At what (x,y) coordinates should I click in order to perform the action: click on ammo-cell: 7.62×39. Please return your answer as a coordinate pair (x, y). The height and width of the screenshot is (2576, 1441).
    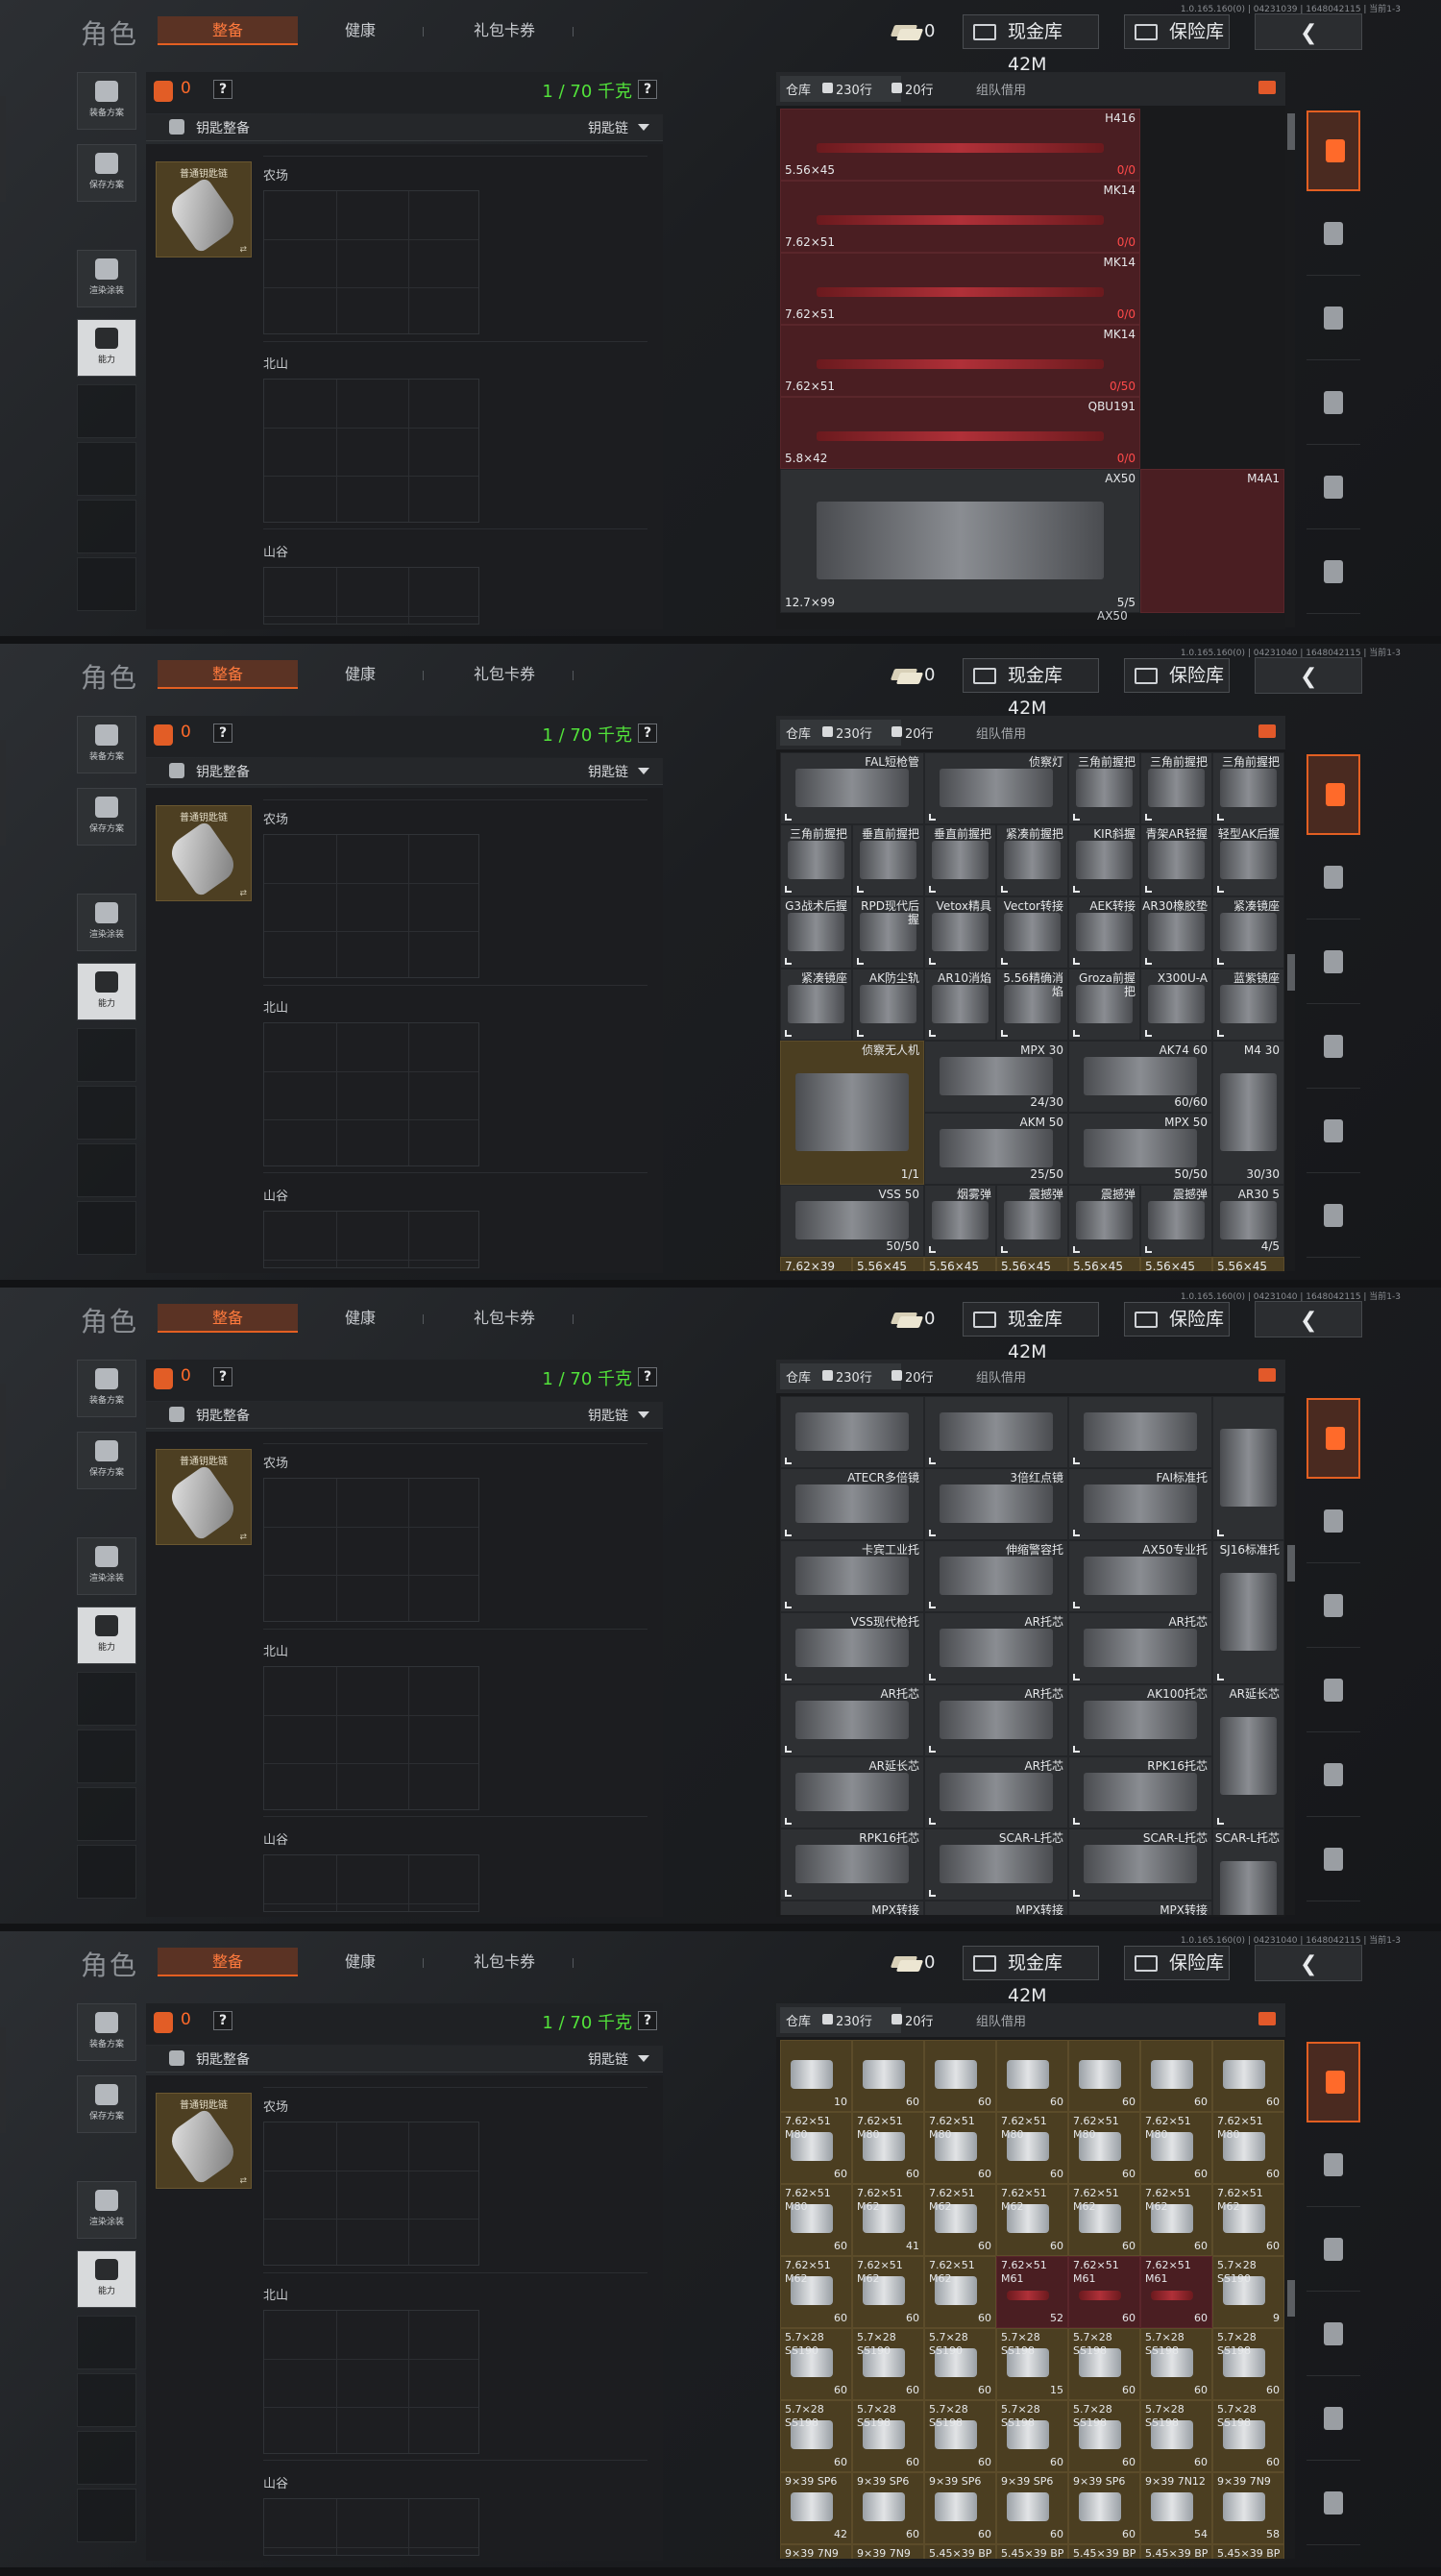
    Looking at the image, I should click on (816, 1264).